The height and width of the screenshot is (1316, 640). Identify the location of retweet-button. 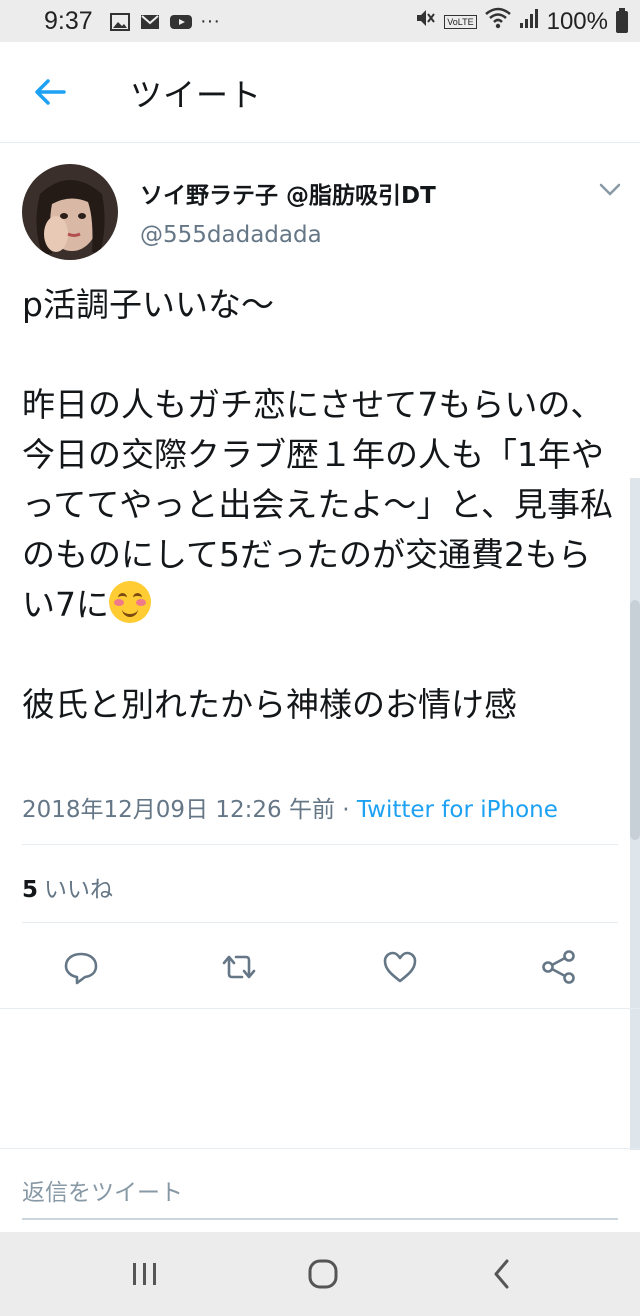
(239, 967).